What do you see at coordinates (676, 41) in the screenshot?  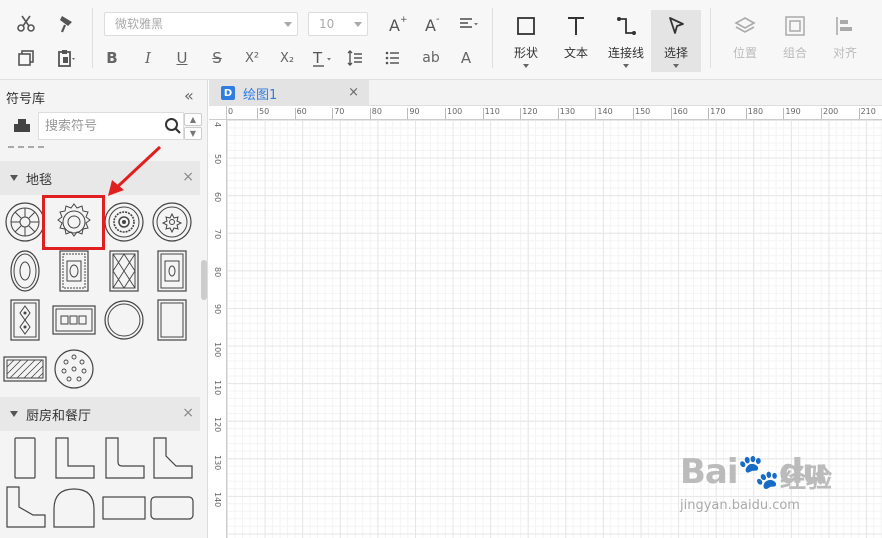 I see `select-button: 选择` at bounding box center [676, 41].